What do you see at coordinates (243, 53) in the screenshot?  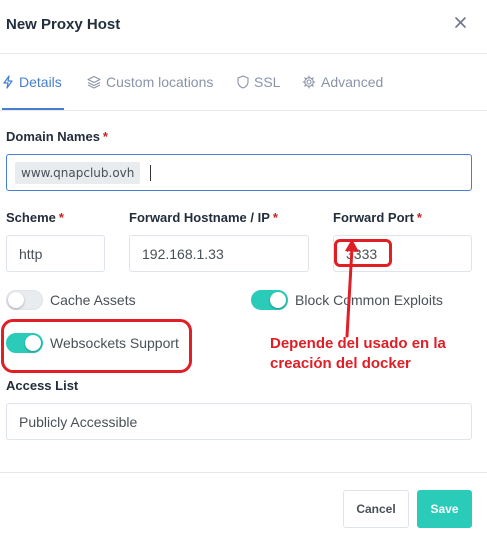 I see `header-divider` at bounding box center [243, 53].